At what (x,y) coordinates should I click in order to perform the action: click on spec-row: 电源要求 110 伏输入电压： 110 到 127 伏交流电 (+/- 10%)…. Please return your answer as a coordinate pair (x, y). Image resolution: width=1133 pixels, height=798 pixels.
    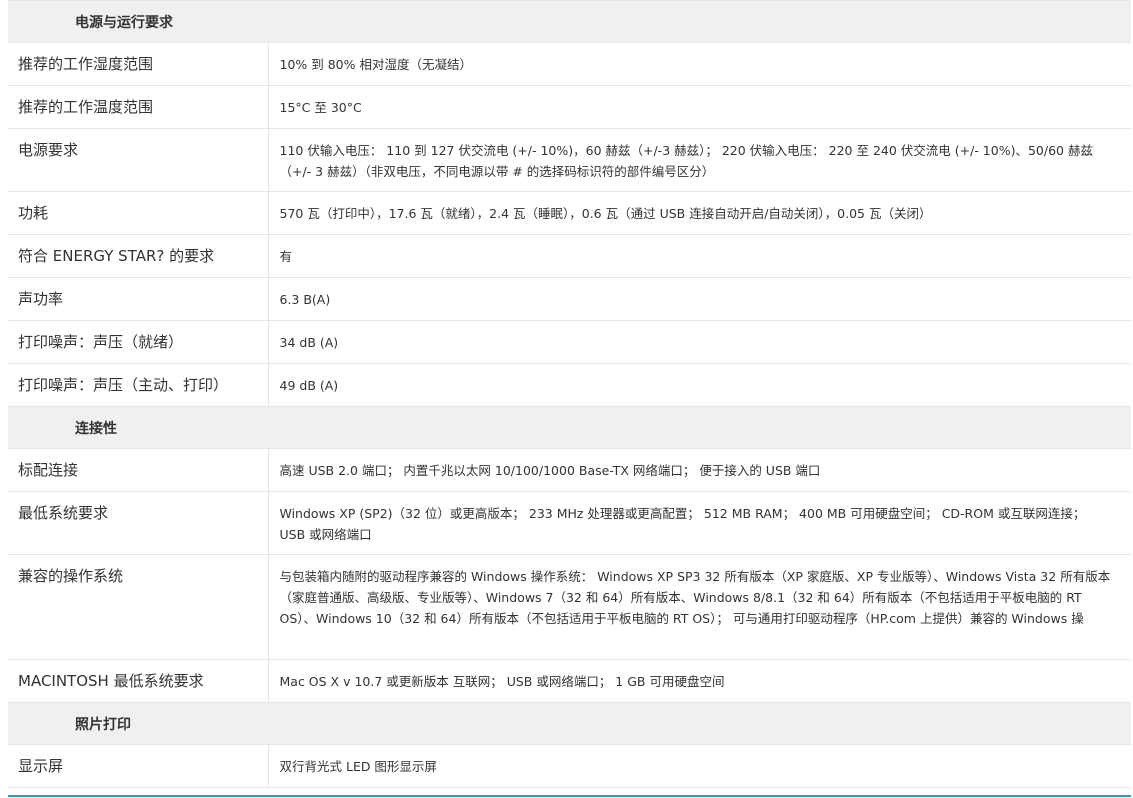
    Looking at the image, I should click on (569, 160).